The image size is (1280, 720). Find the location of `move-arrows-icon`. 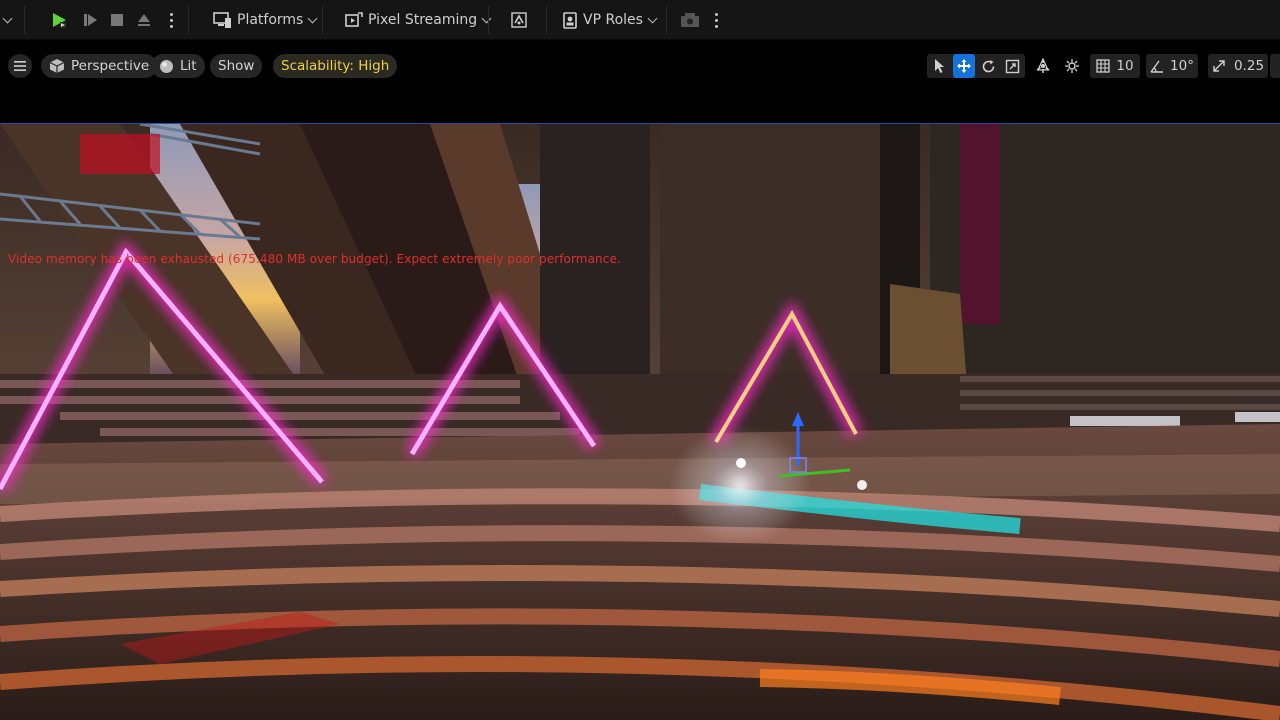

move-arrows-icon is located at coordinates (964, 66).